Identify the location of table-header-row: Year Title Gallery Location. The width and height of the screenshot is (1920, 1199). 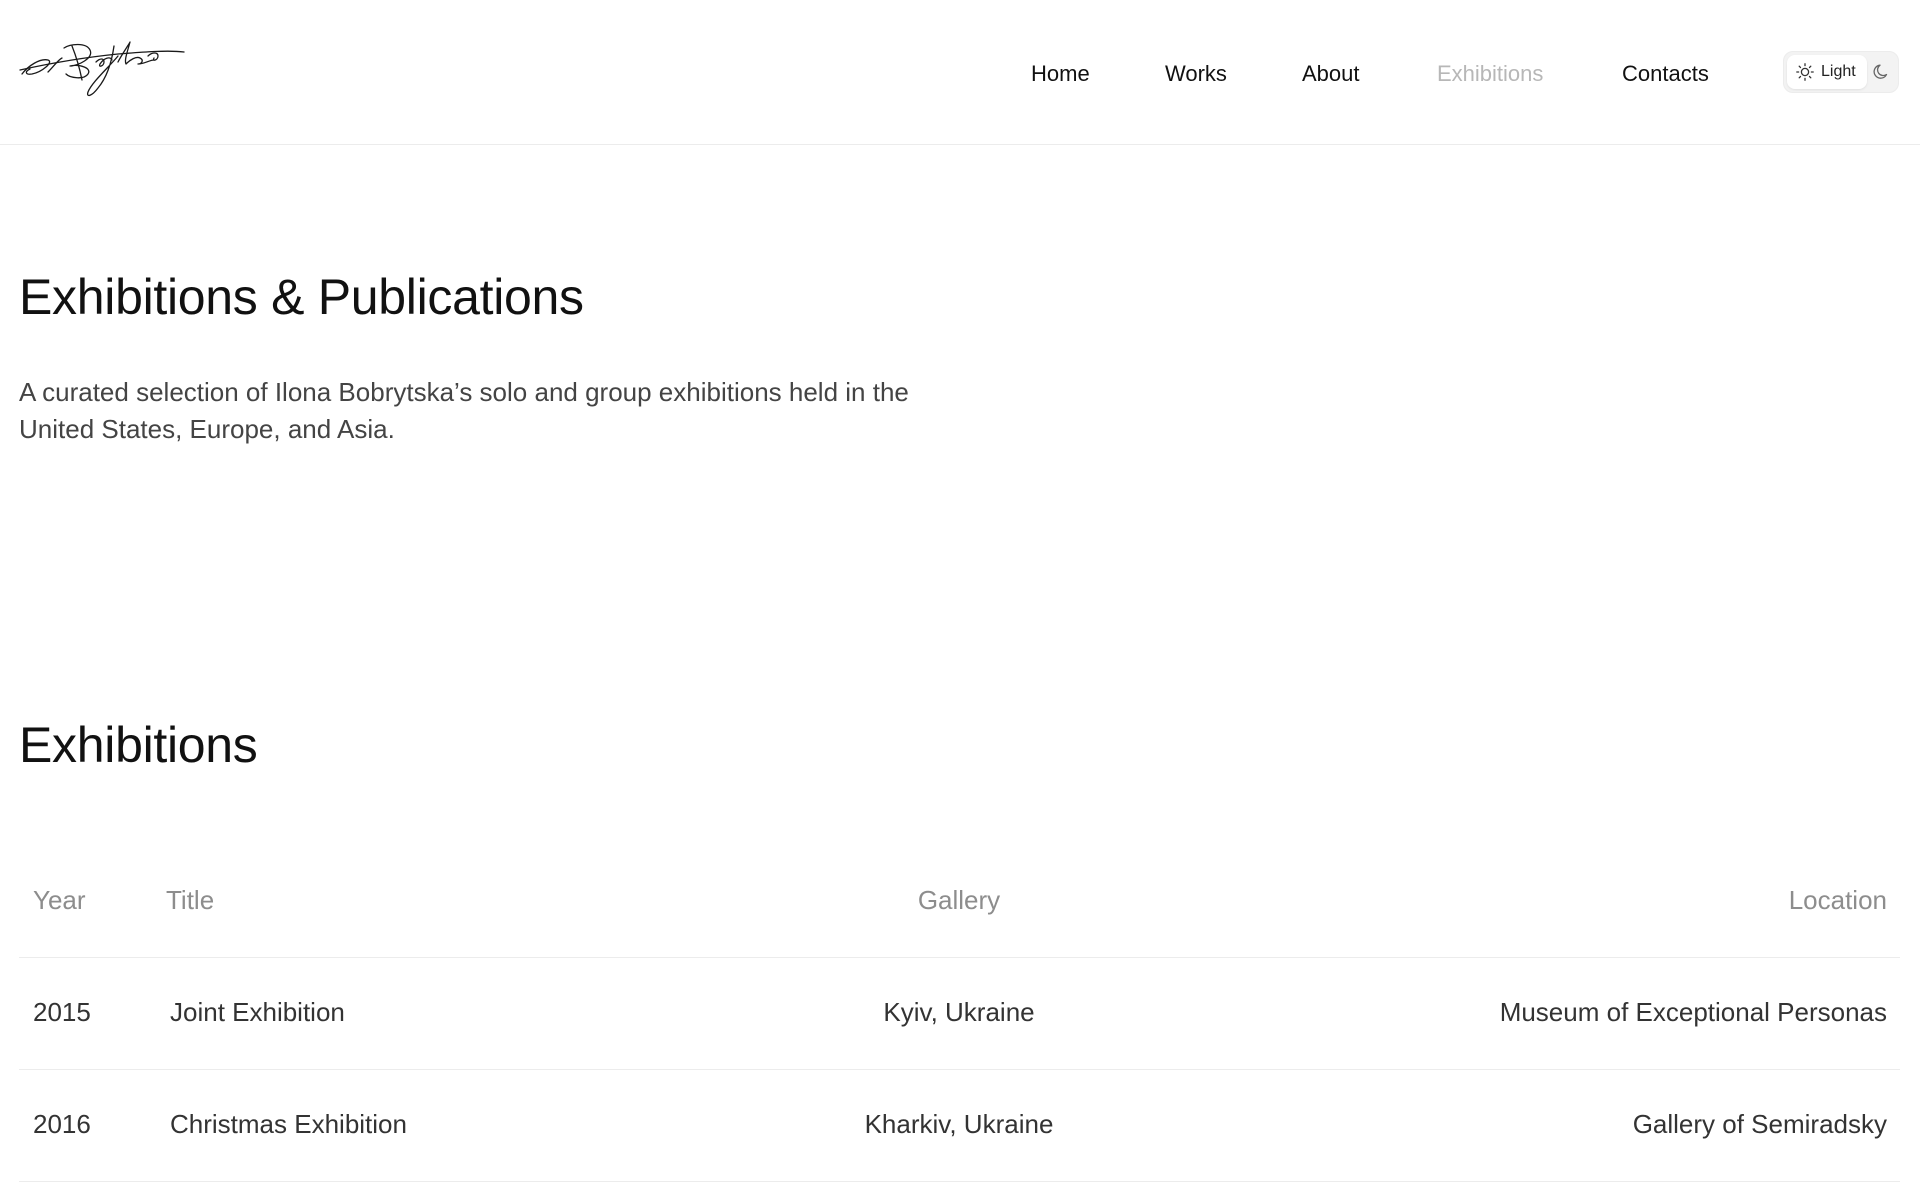
(959, 909).